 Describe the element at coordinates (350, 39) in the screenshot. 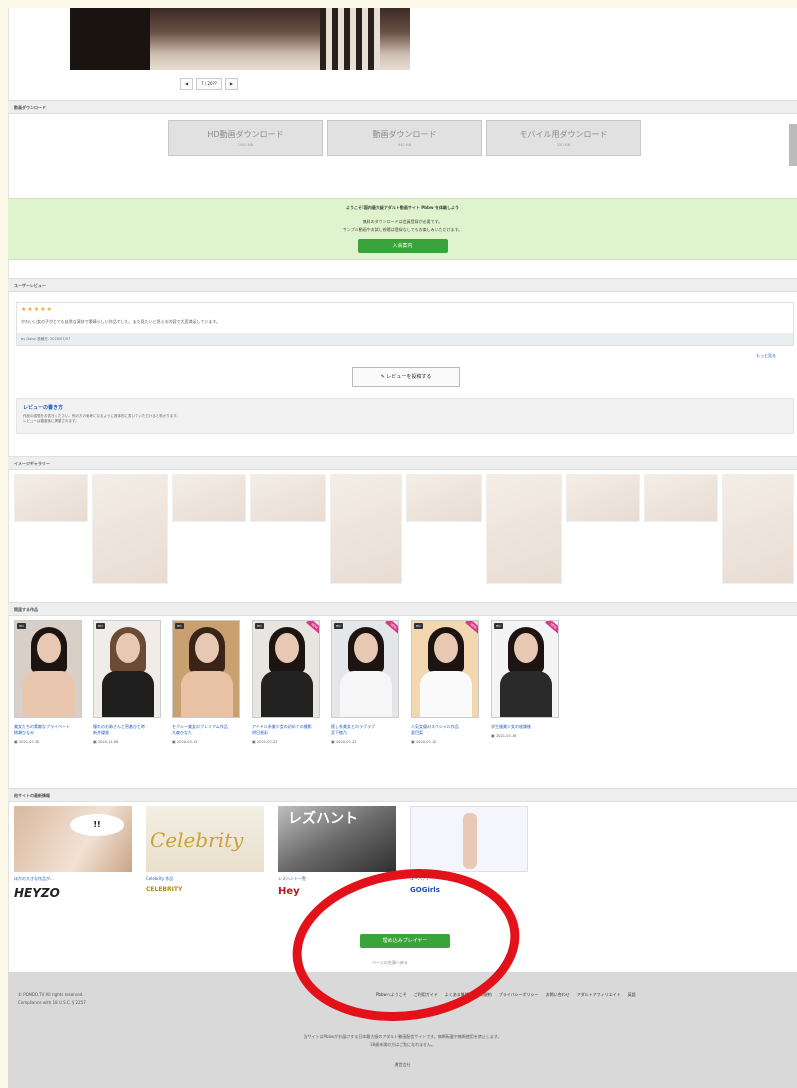

I see `hero-window-bars` at that location.